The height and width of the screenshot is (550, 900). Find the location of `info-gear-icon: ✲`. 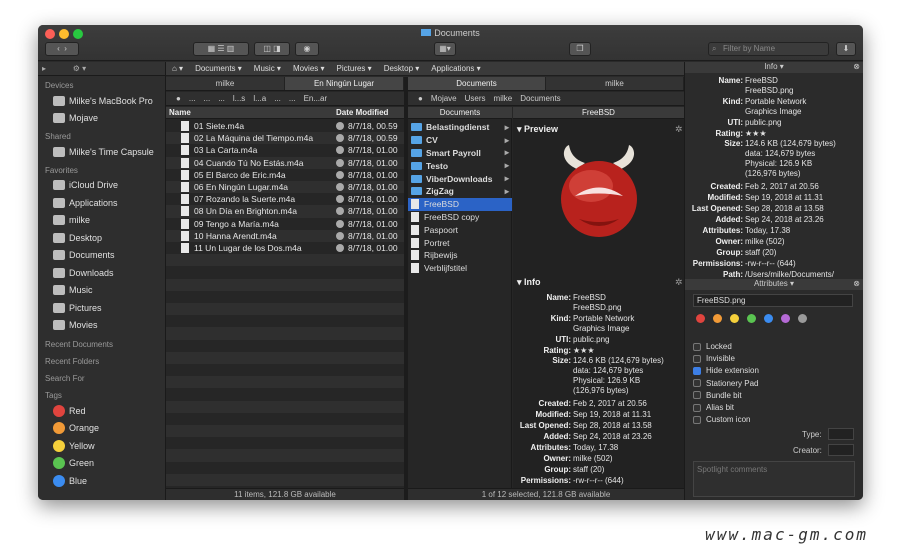

info-gear-icon: ✲ is located at coordinates (679, 282).